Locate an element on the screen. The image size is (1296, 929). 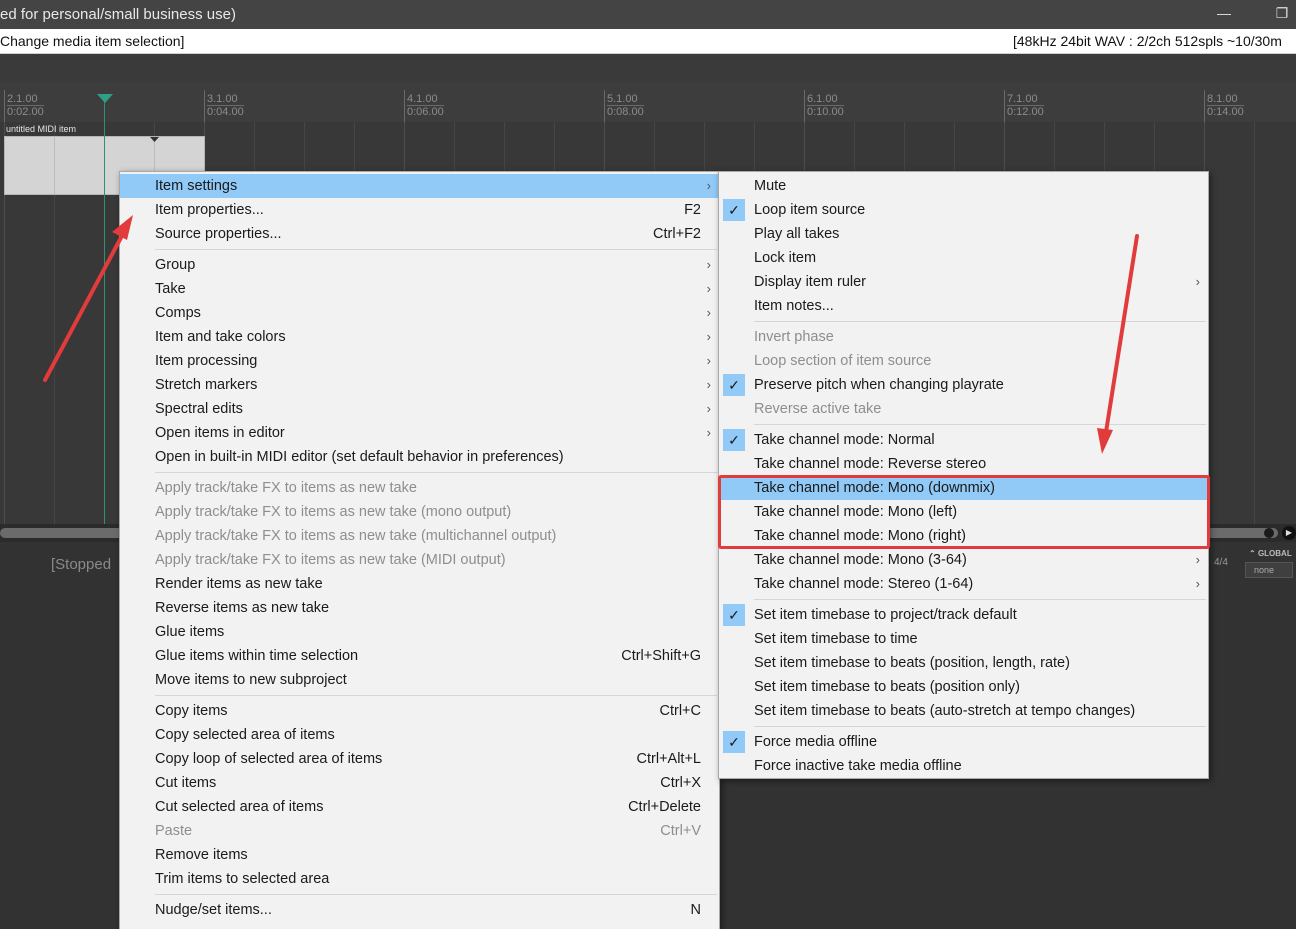
submenu-item-force-offline: ✓ Force media offline is located at coordinates (963, 742).